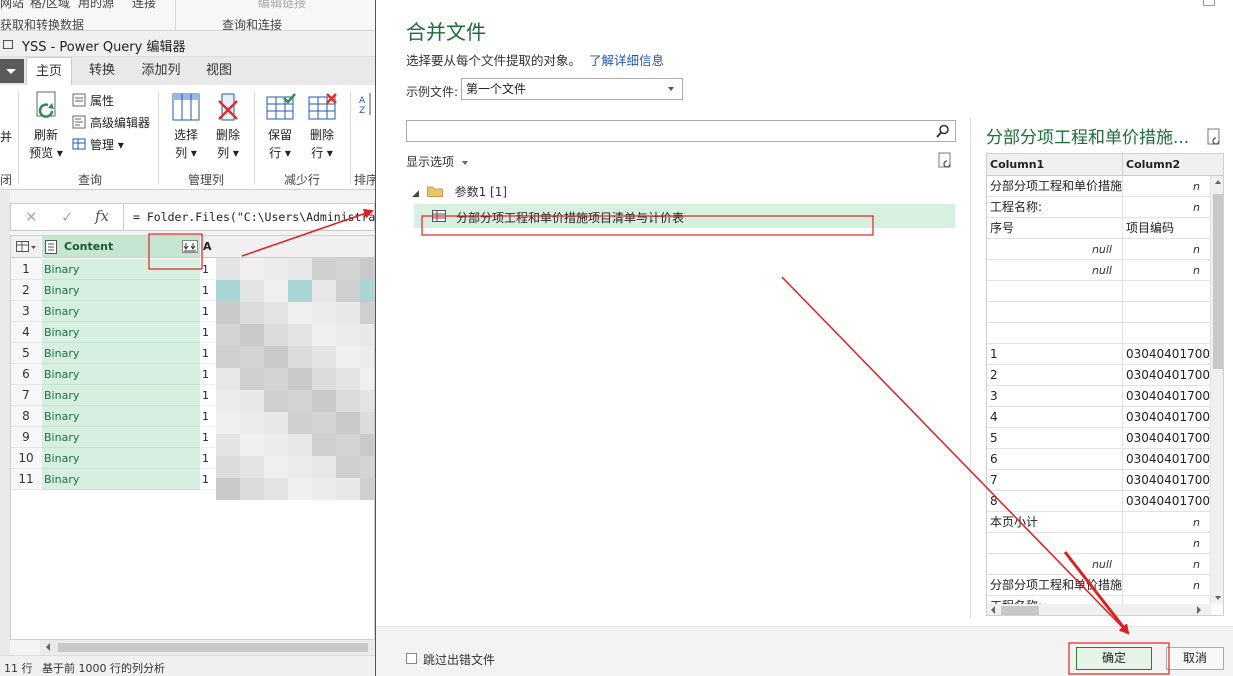 This screenshot has height=676, width=1233. Describe the element at coordinates (26, 311) in the screenshot. I see `row-number: 3` at that location.